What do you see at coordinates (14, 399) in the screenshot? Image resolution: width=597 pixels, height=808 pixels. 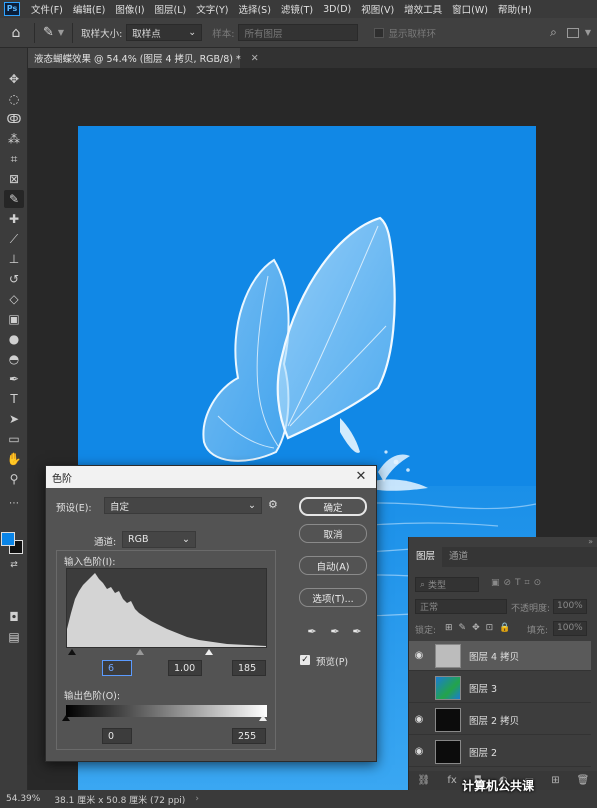 I see `type-tool-icon: T` at bounding box center [14, 399].